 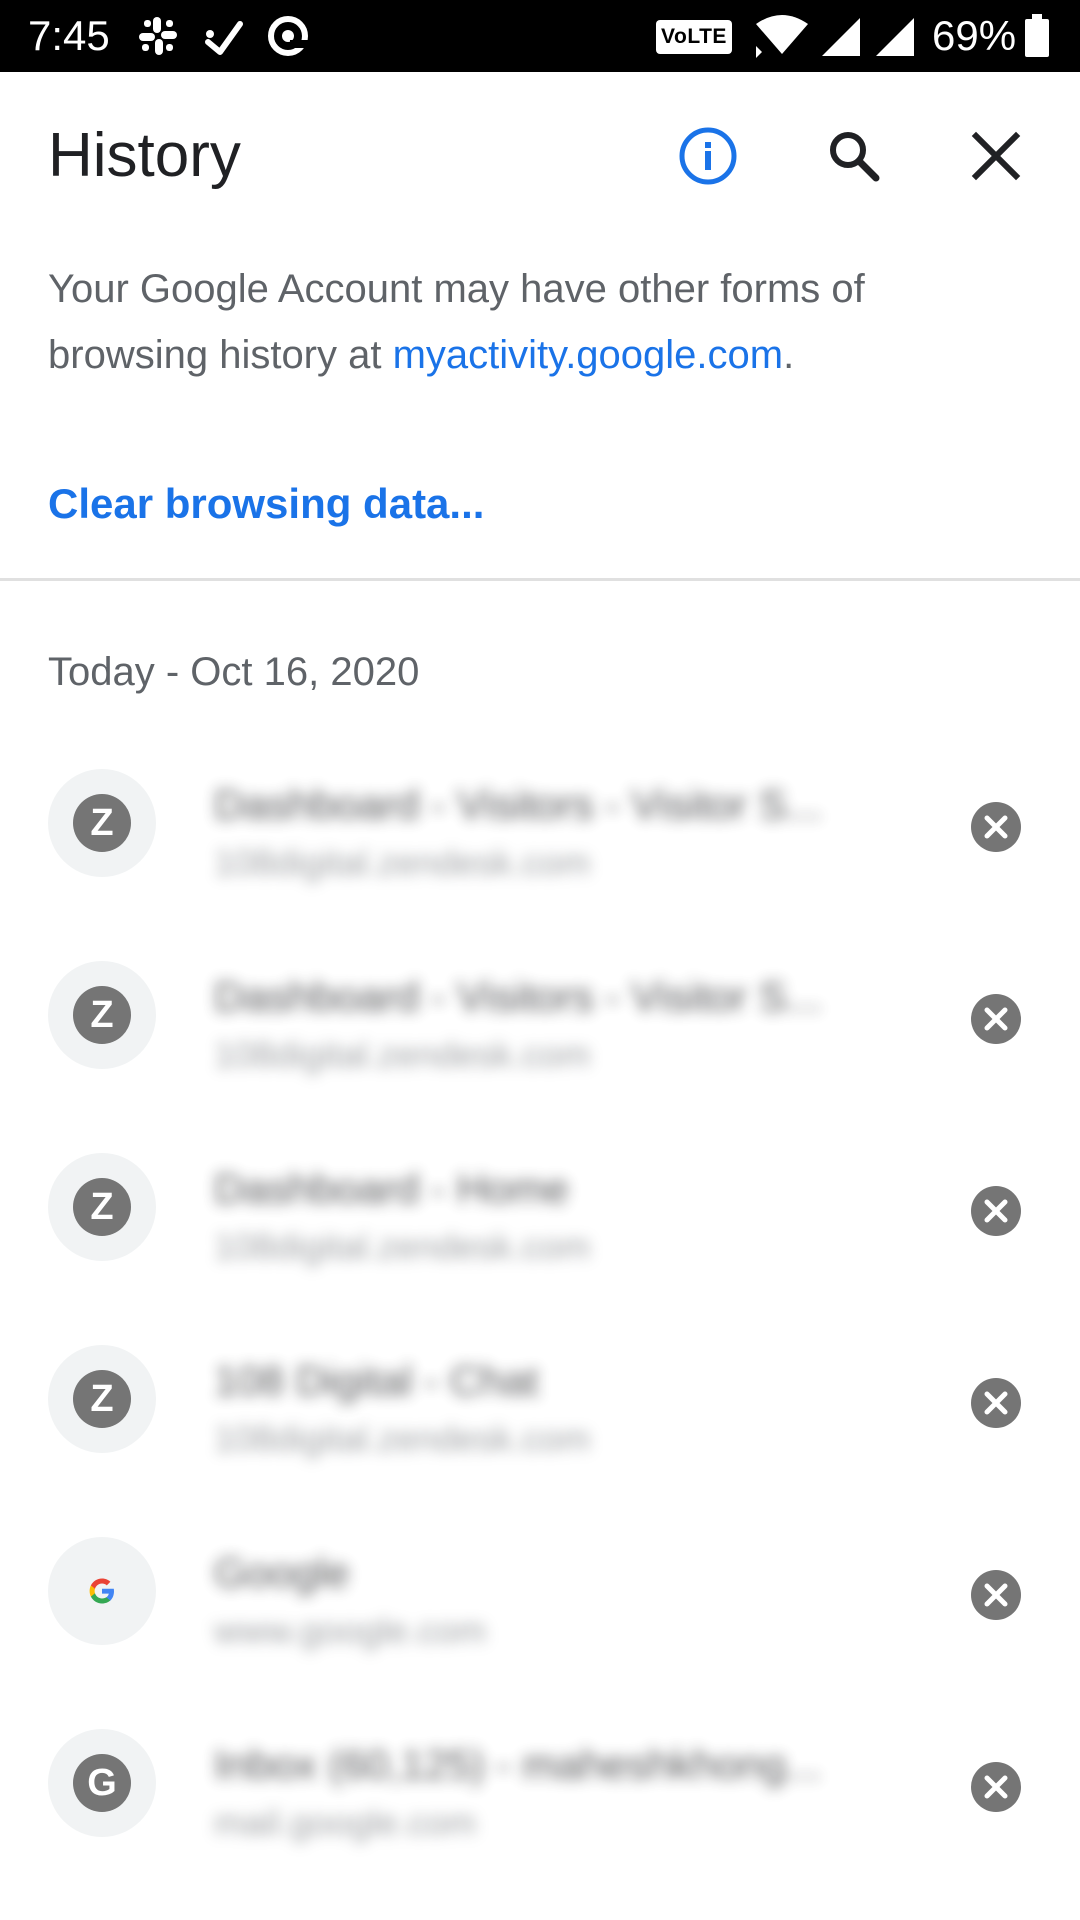 I want to click on close-icon, so click(x=996, y=156).